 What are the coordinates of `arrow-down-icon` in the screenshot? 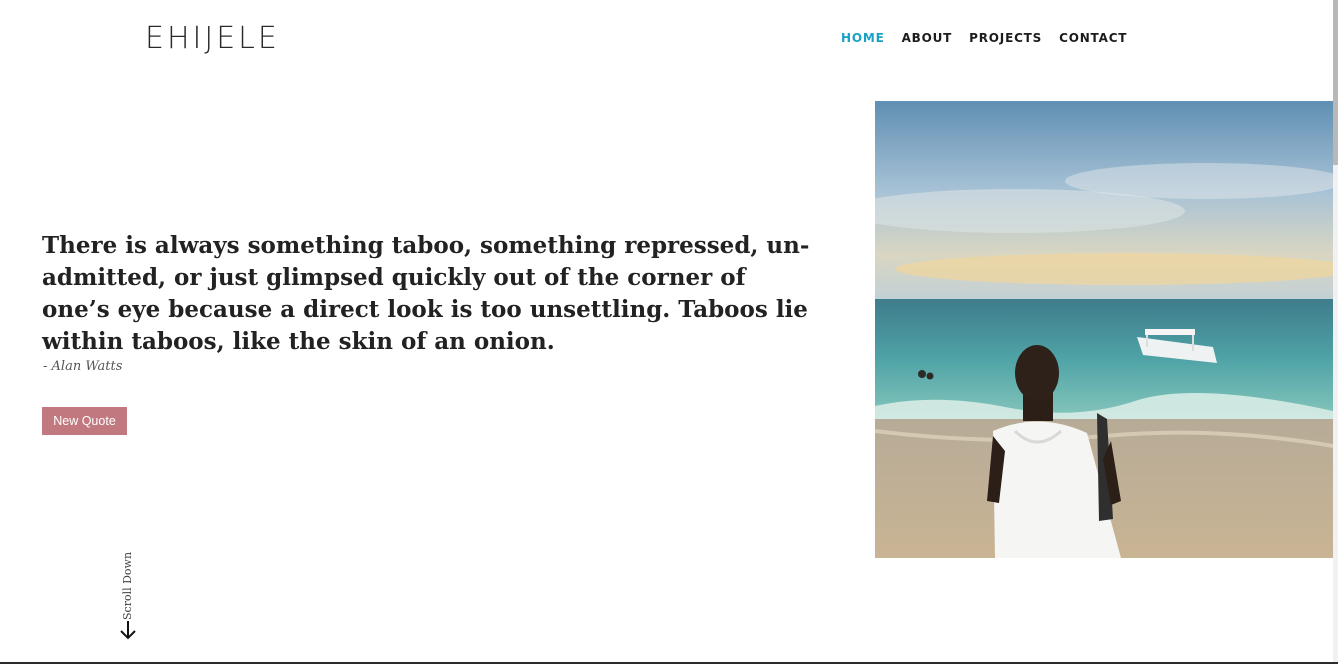 It's located at (128, 630).